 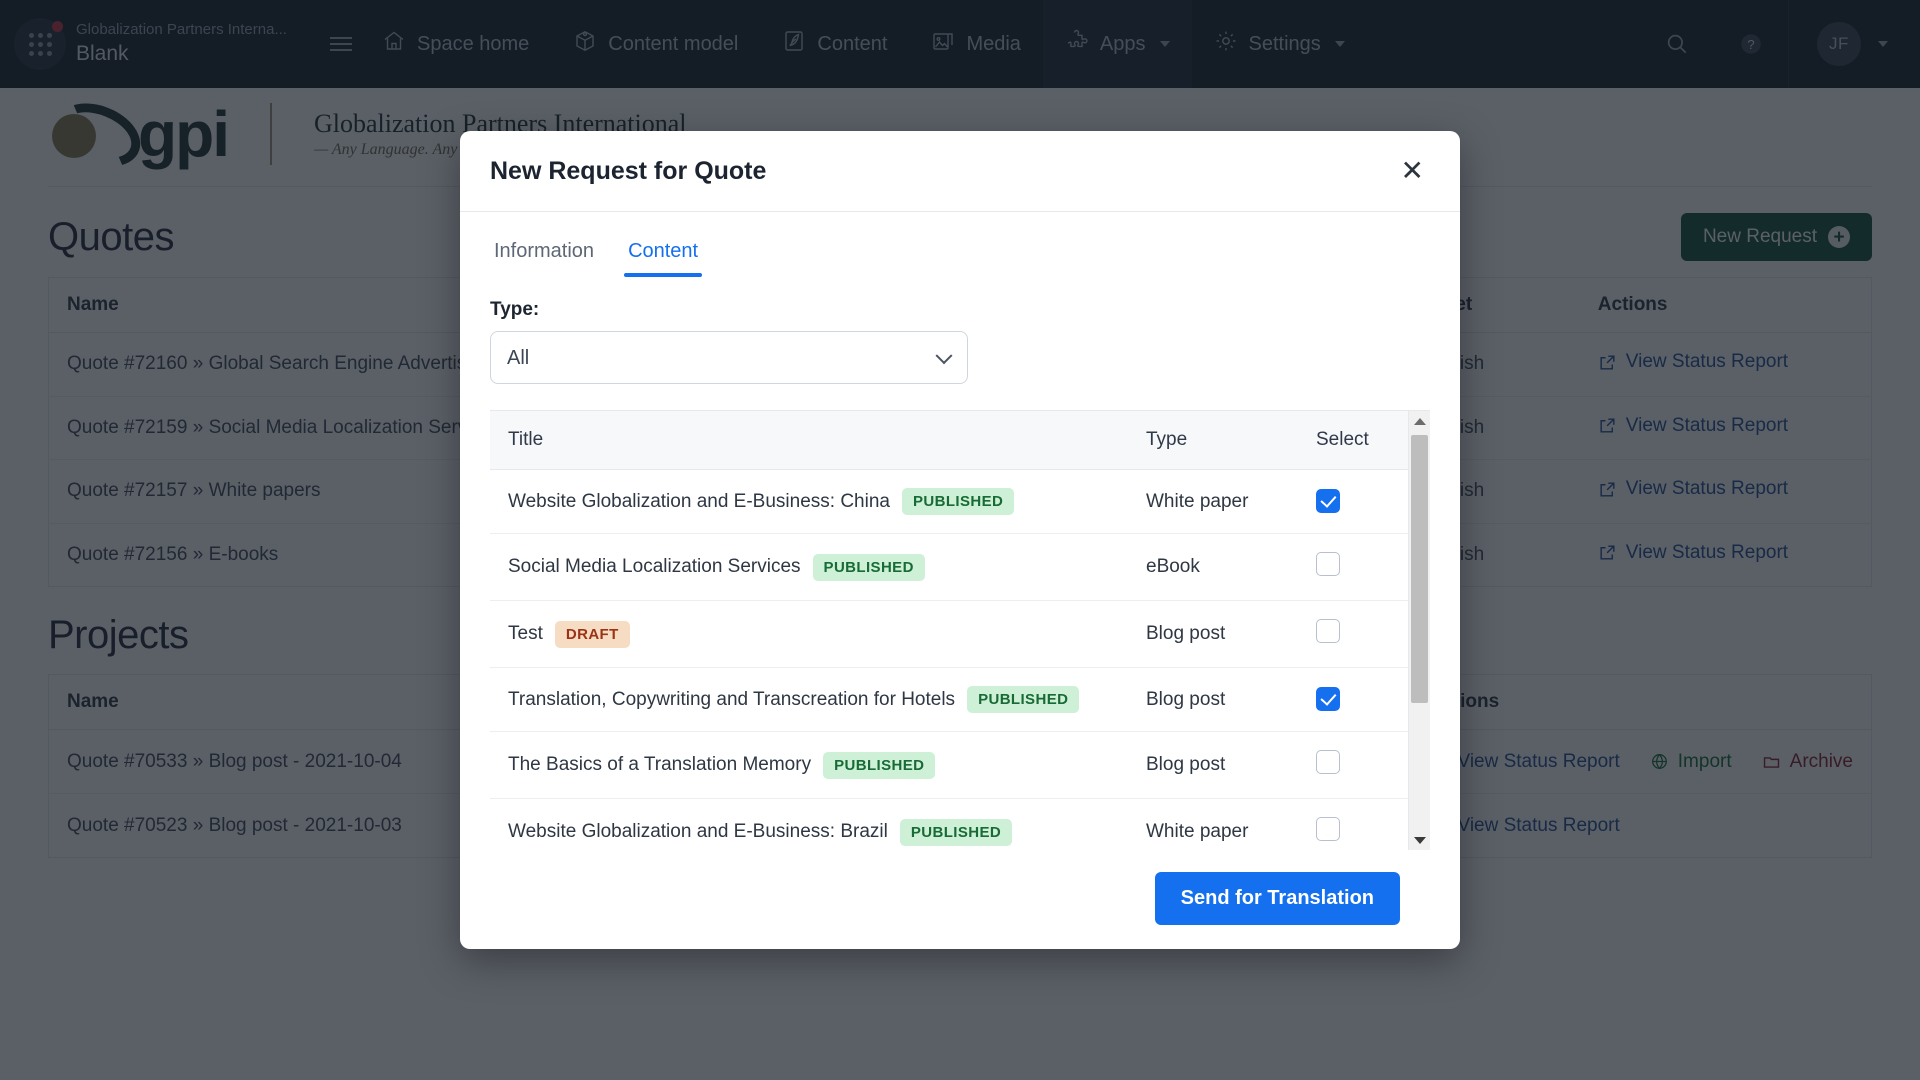 What do you see at coordinates (515, 309) in the screenshot?
I see `type-field-label: Type:` at bounding box center [515, 309].